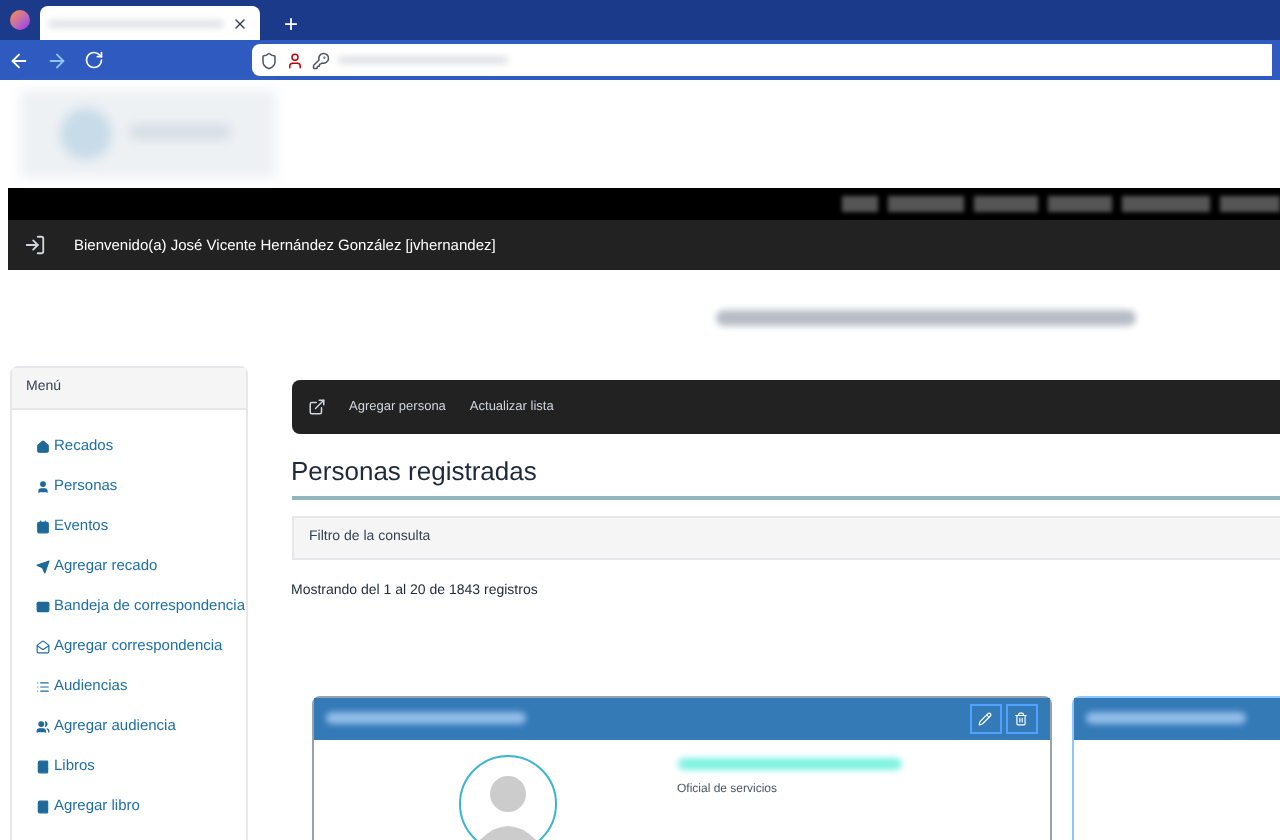  I want to click on logout-icon, so click(35, 245).